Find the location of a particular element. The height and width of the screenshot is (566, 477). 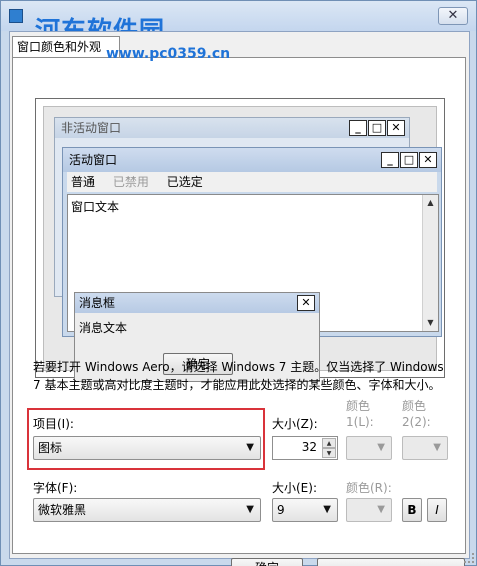

scroll-down-icon: ▼ is located at coordinates (430, 323).